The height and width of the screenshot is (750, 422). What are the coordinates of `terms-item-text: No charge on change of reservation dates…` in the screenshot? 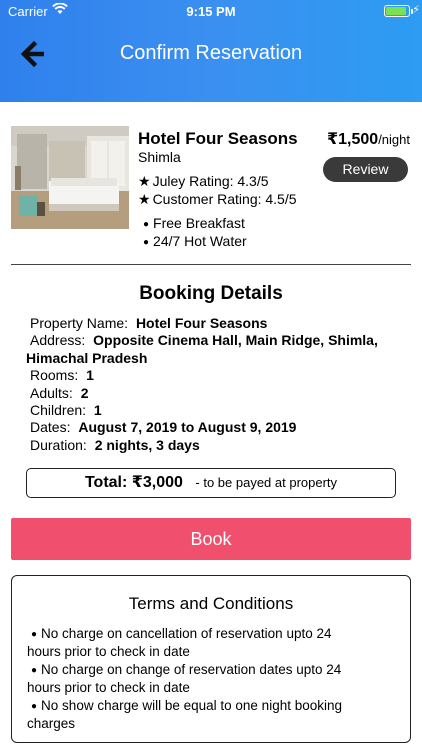 It's located at (191, 669).